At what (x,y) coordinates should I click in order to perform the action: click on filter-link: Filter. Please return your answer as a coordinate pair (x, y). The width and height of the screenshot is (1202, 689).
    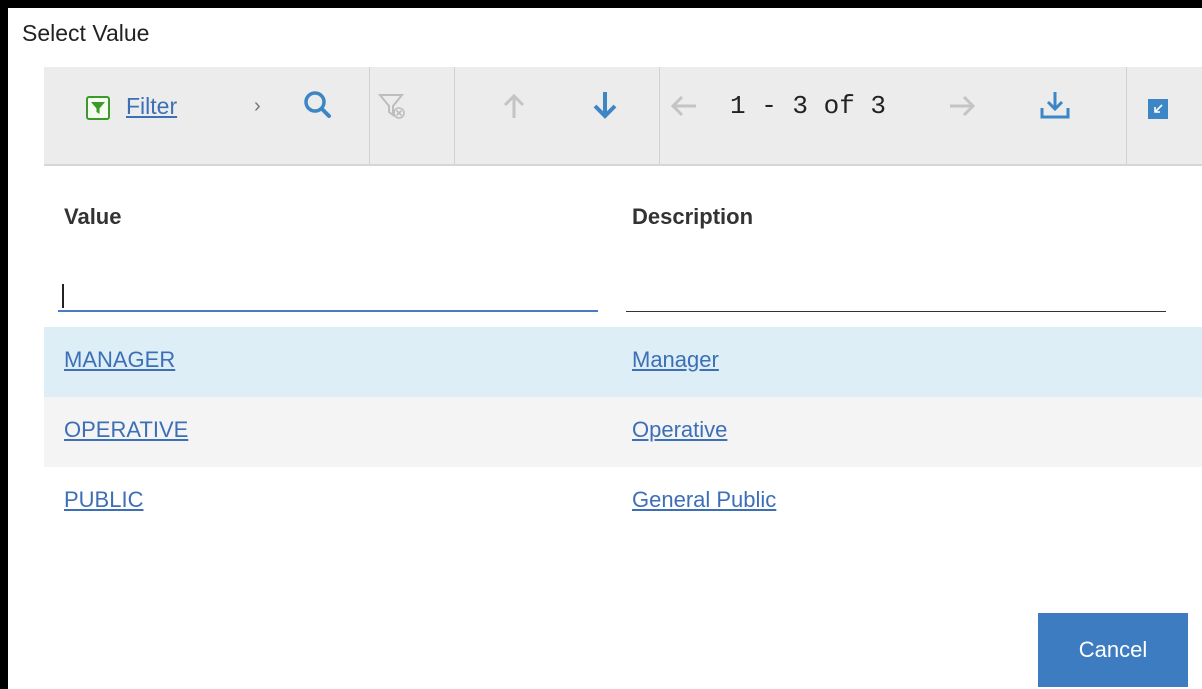
    Looking at the image, I should click on (151, 106).